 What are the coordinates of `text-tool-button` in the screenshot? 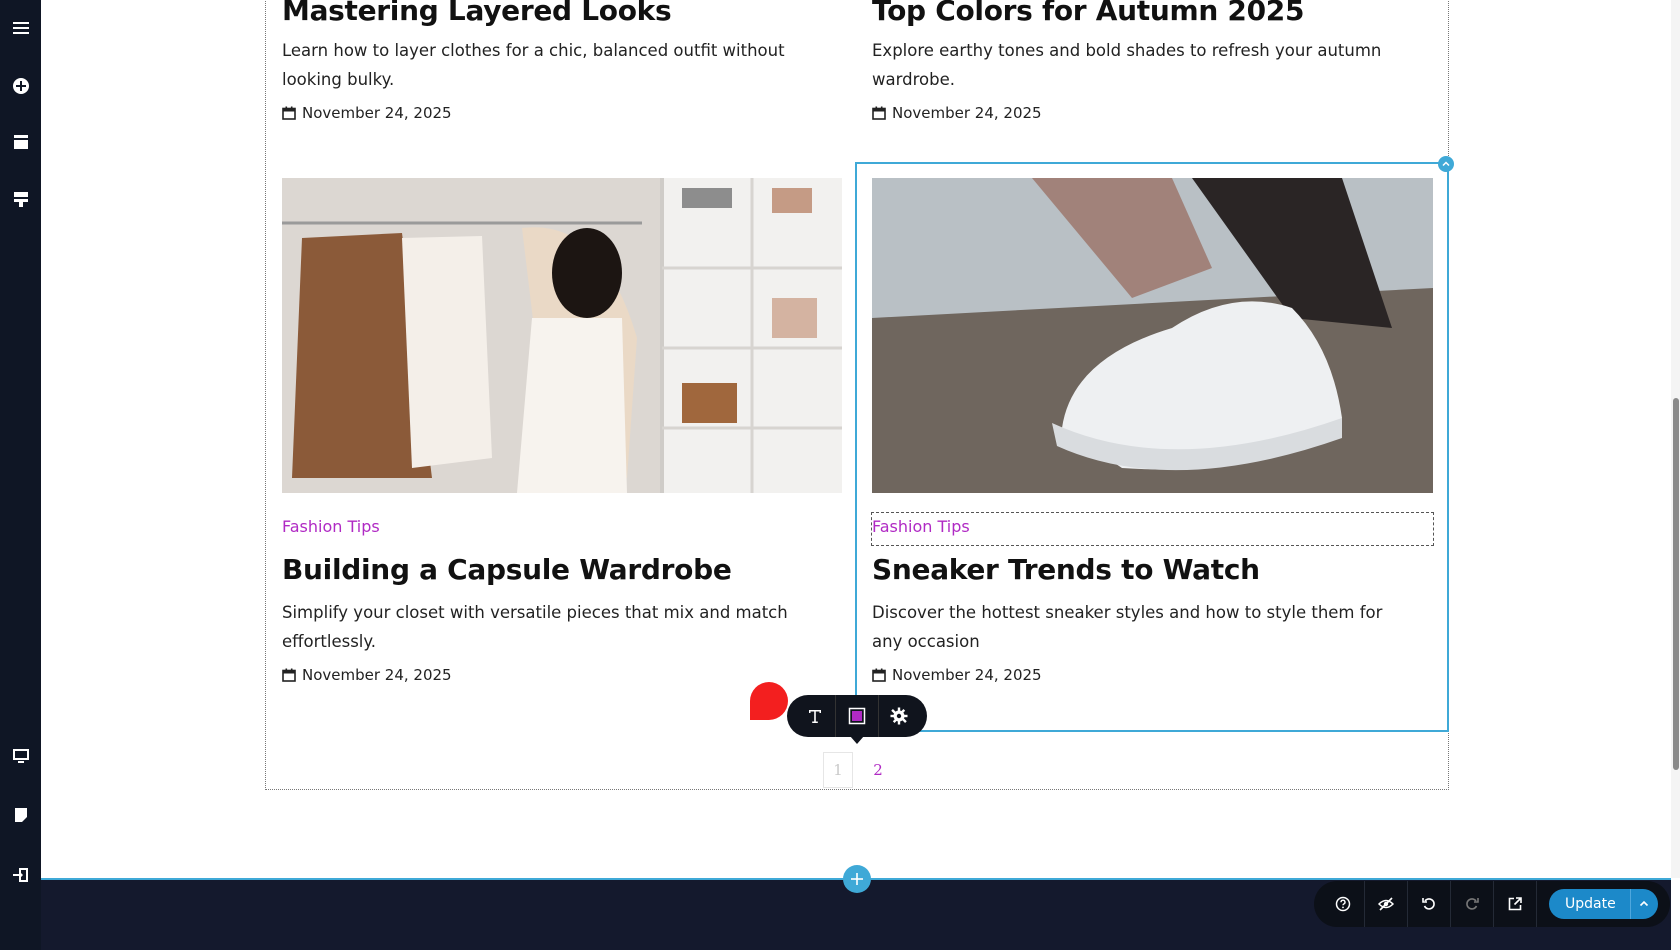 It's located at (815, 716).